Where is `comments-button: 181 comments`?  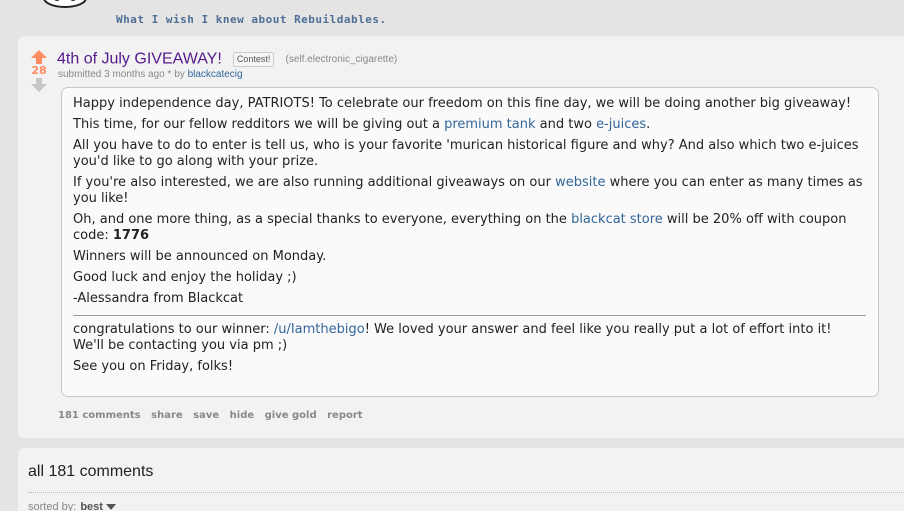 comments-button: 181 comments is located at coordinates (99, 415).